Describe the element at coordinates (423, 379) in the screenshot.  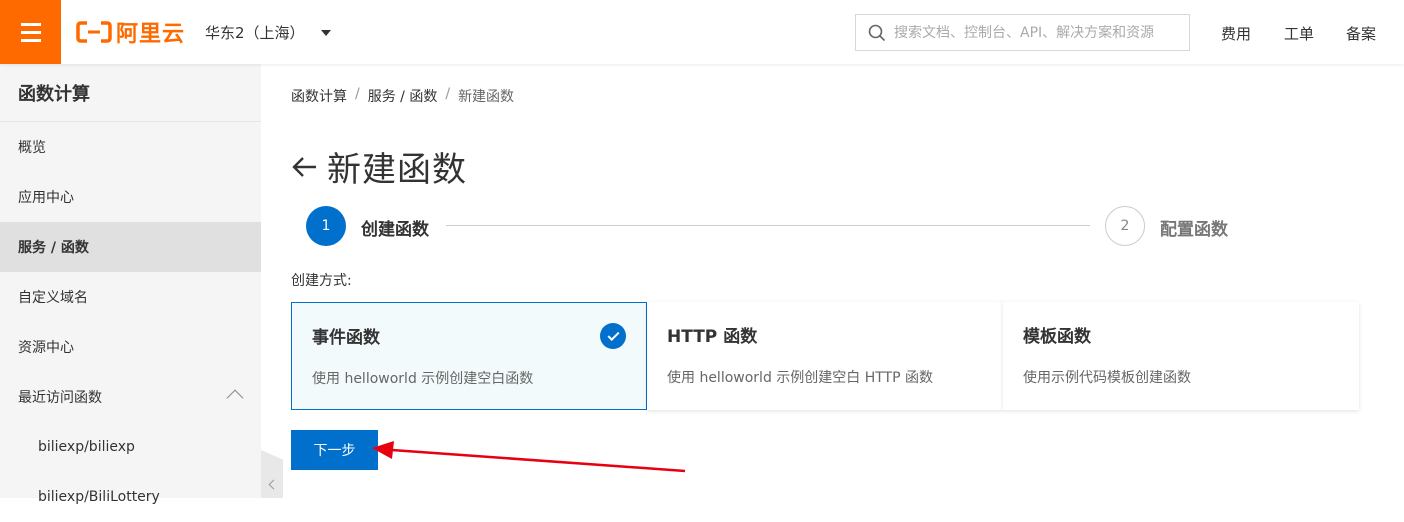
I see `card-description: 使用 helloworld 示例创建空白函数` at that location.